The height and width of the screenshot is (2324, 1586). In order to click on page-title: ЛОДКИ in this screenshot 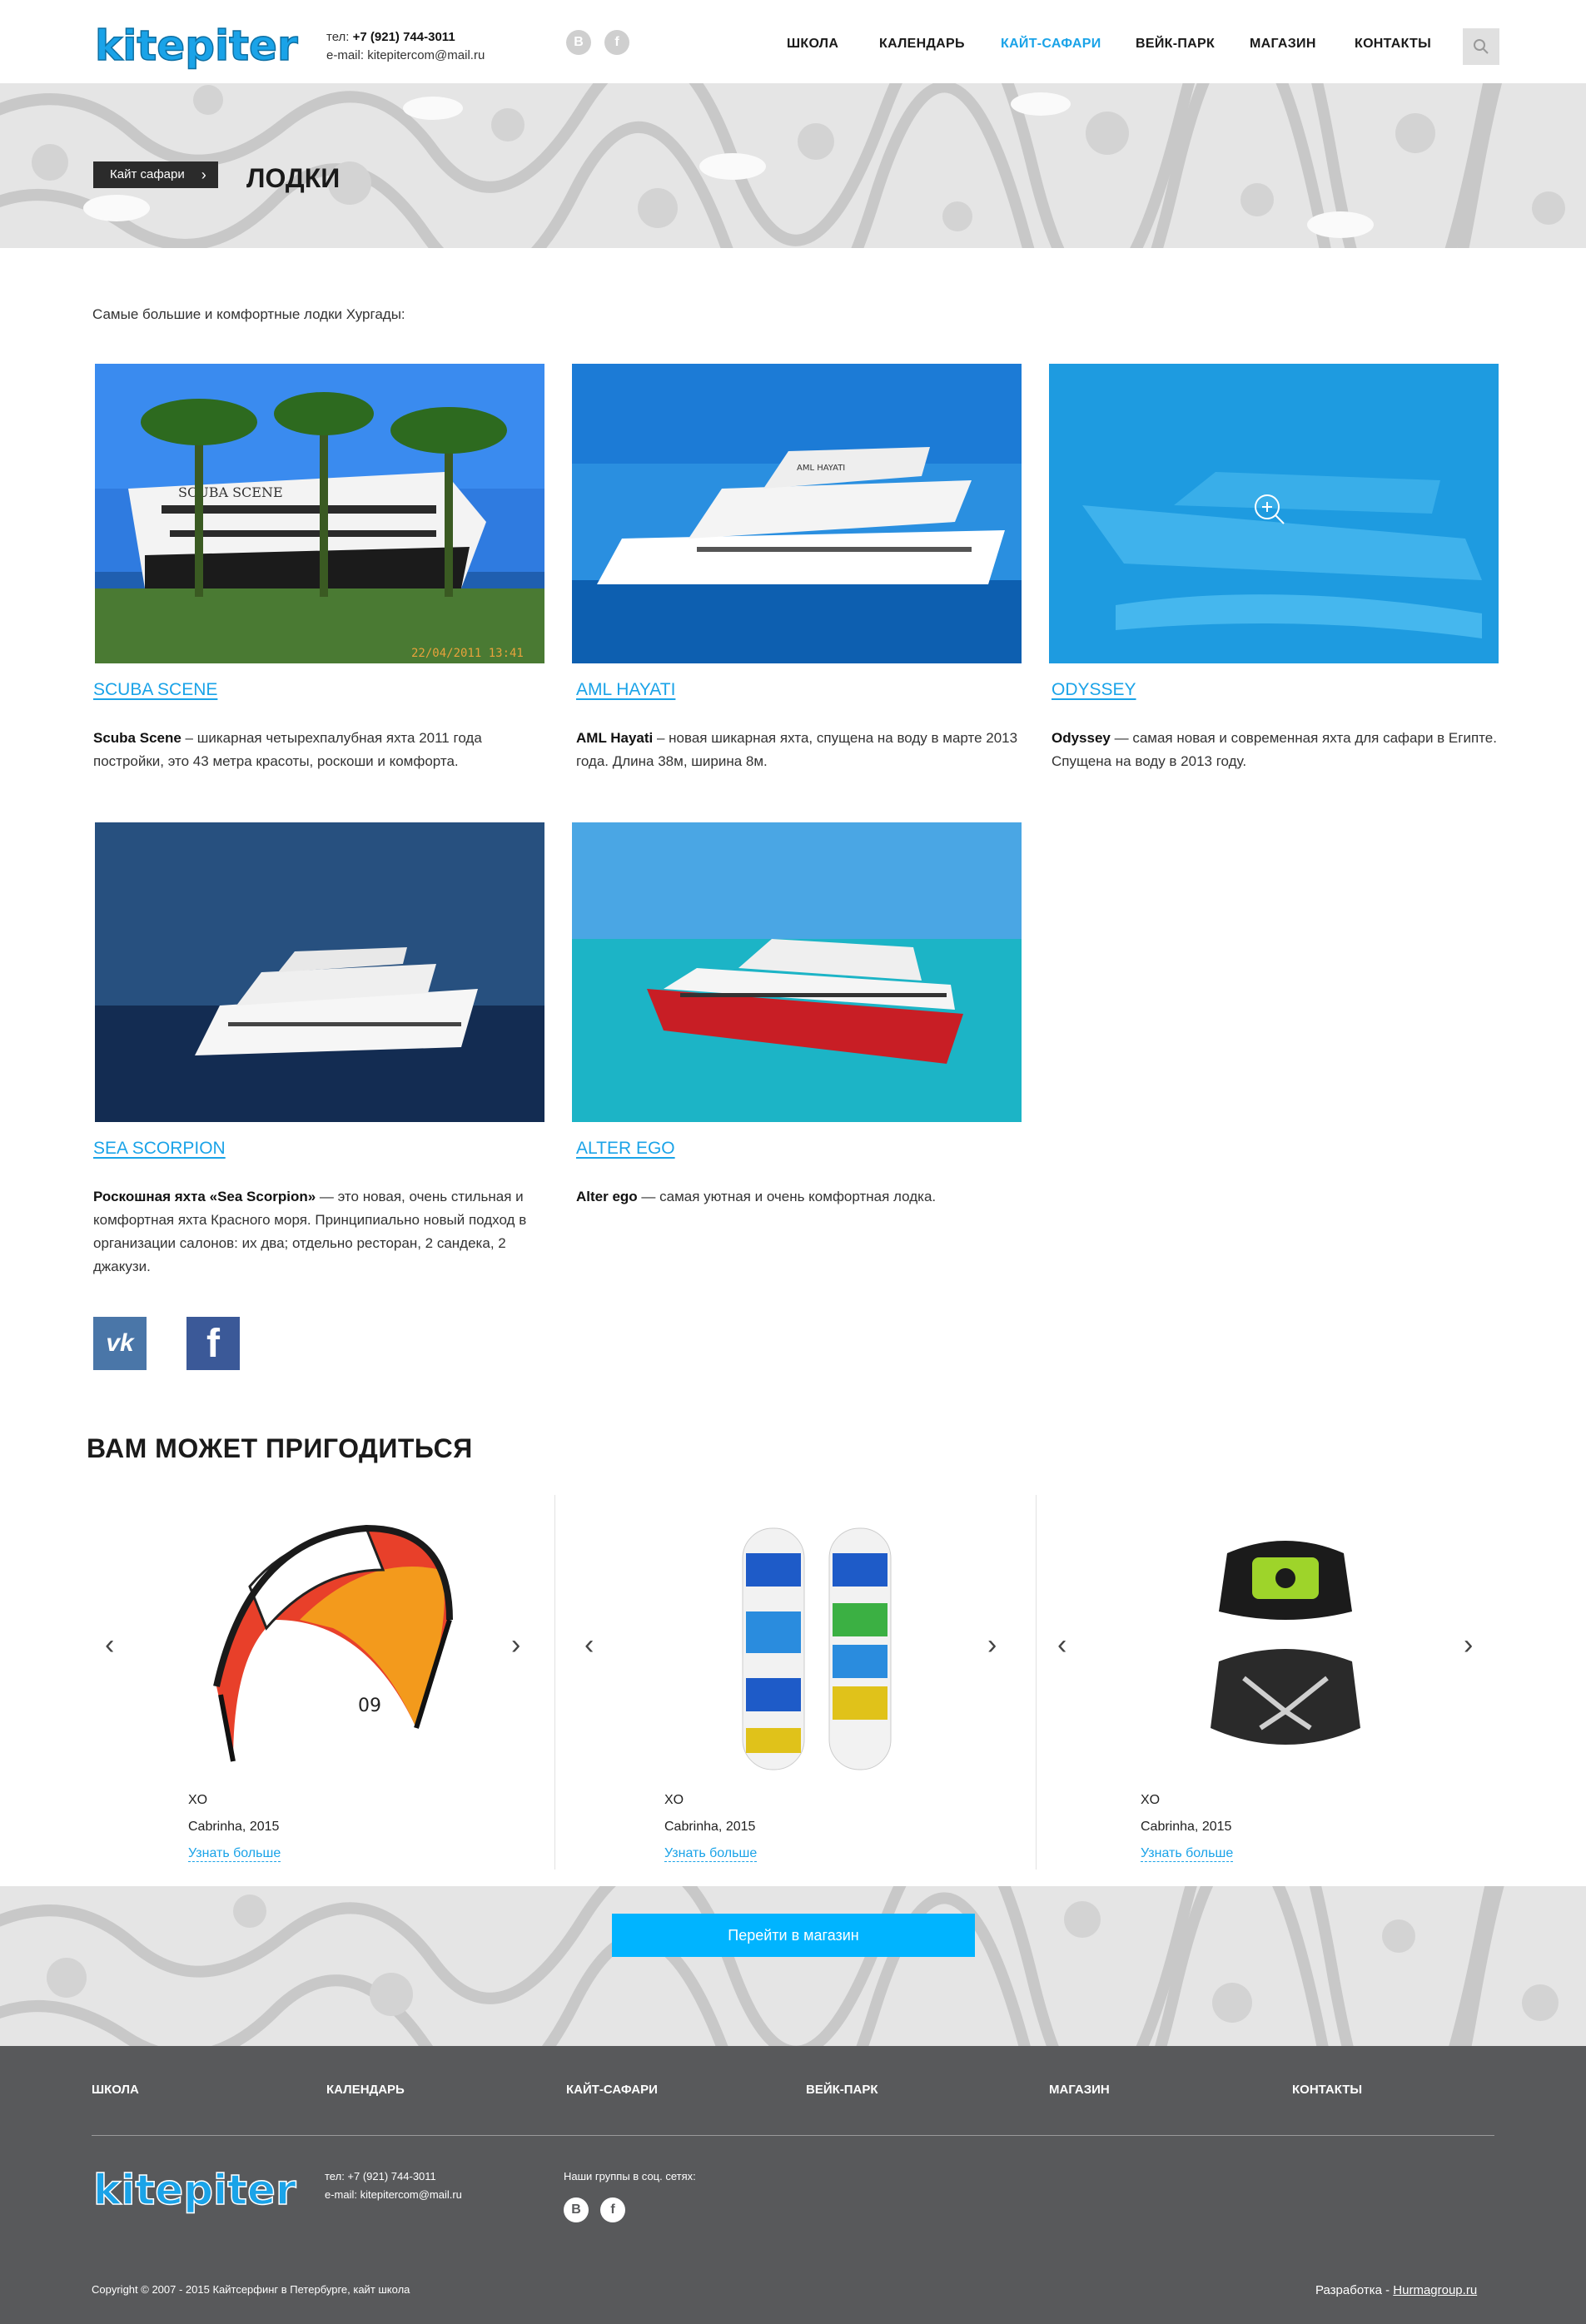, I will do `click(293, 178)`.